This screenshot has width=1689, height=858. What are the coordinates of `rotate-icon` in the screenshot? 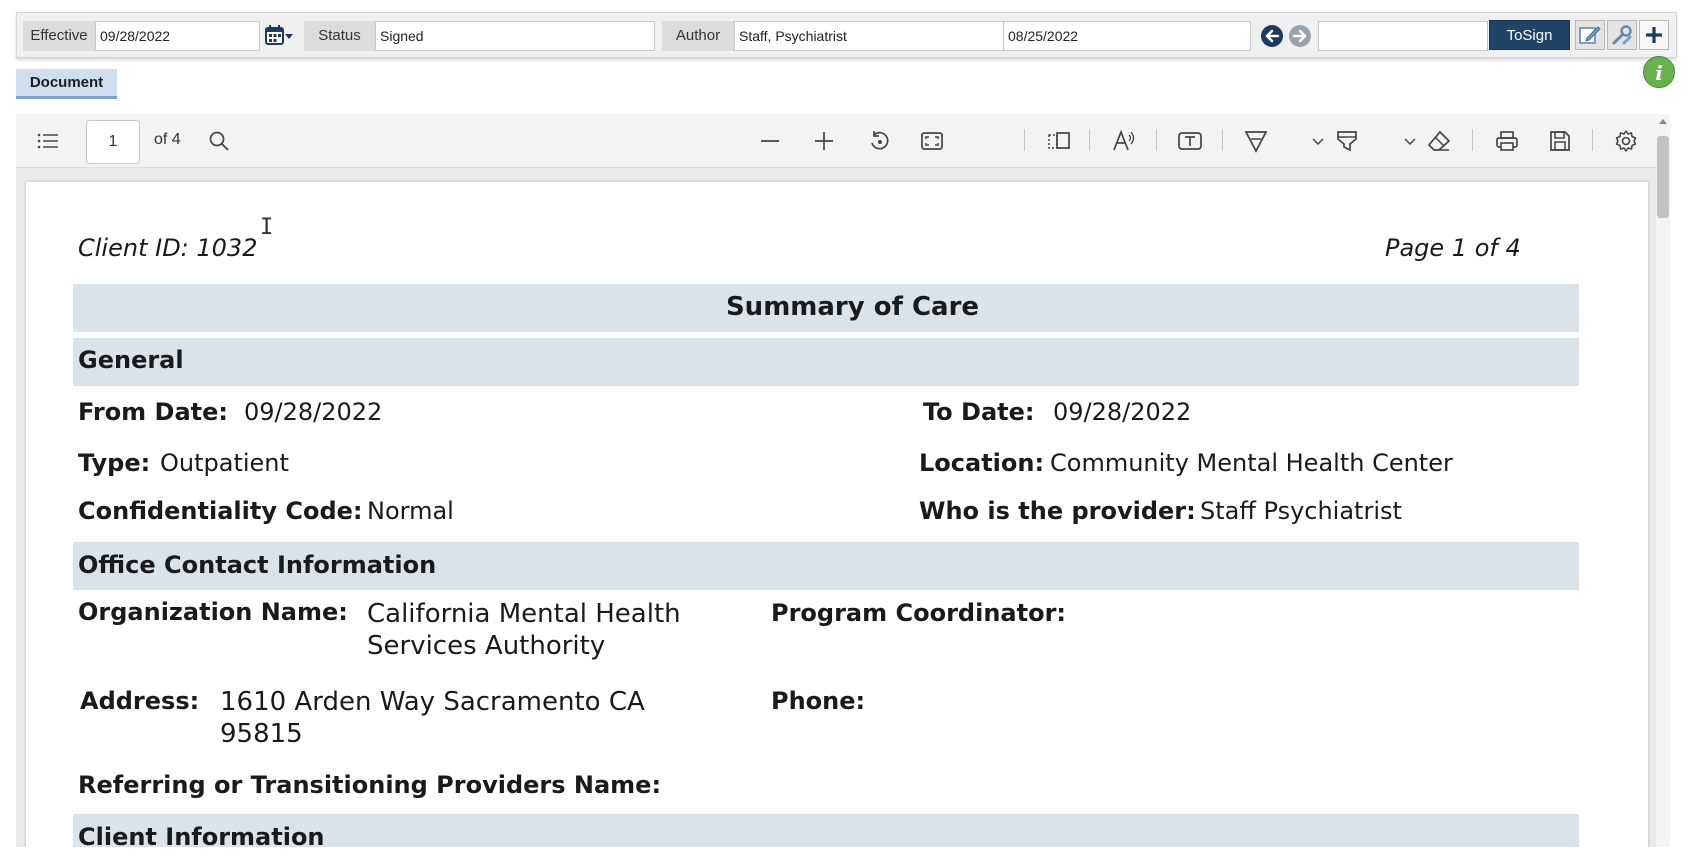 It's located at (879, 141).